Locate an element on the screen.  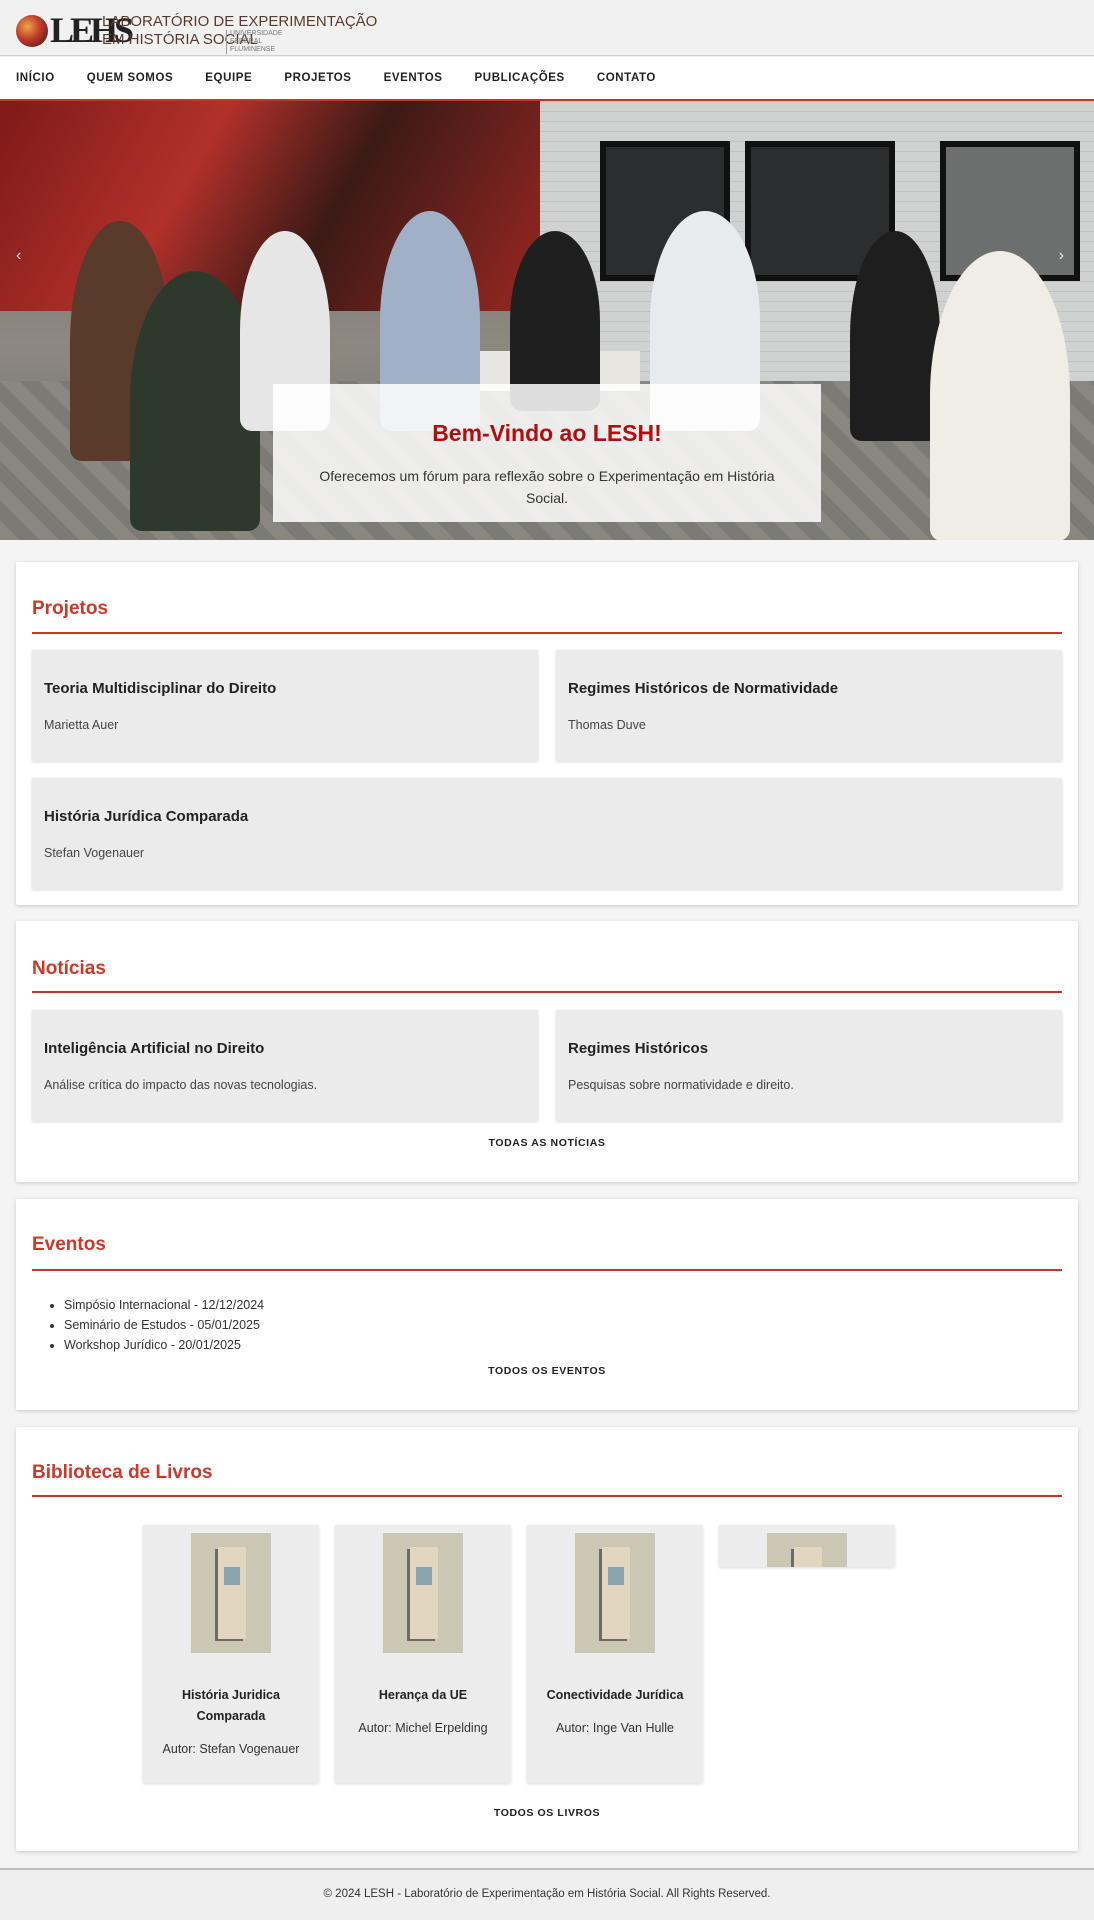
books-title: Biblioteca de Livros is located at coordinates (122, 1472).